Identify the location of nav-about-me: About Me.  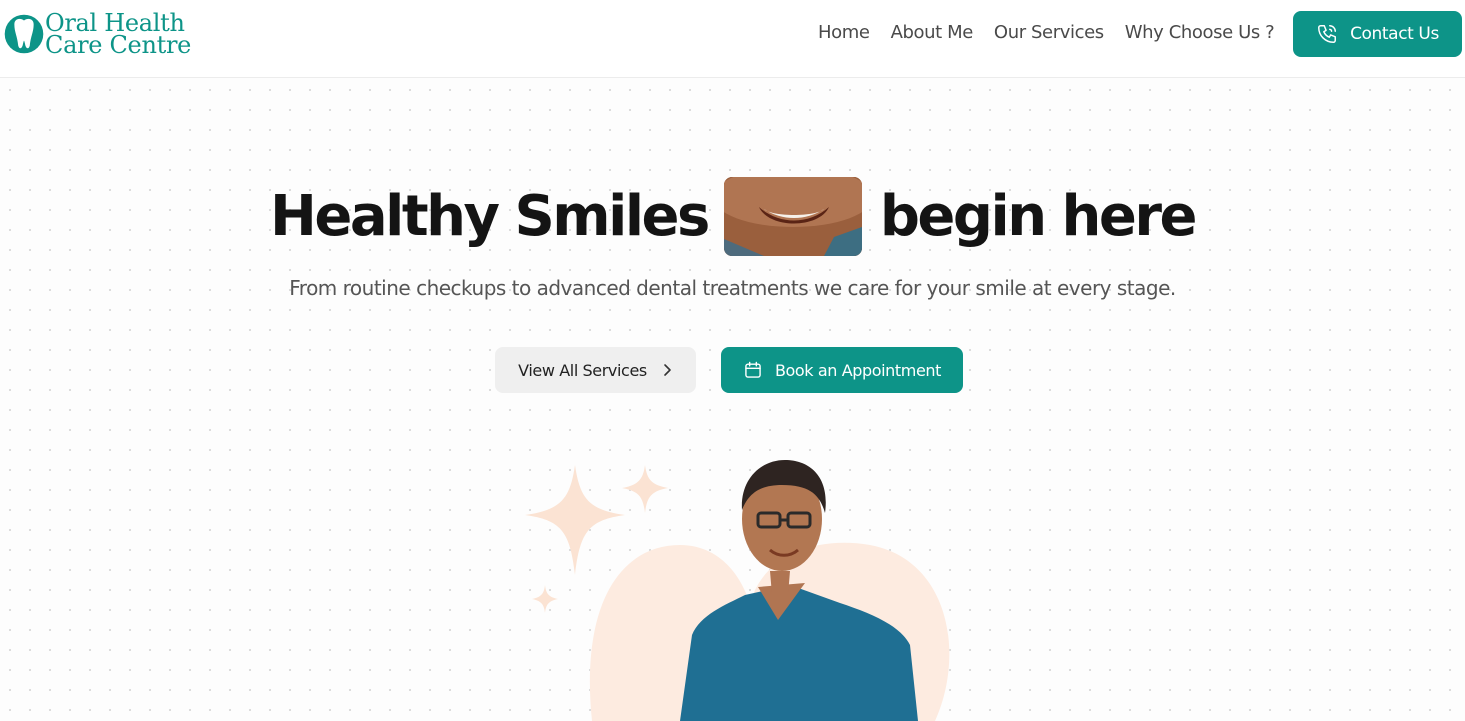
(932, 32).